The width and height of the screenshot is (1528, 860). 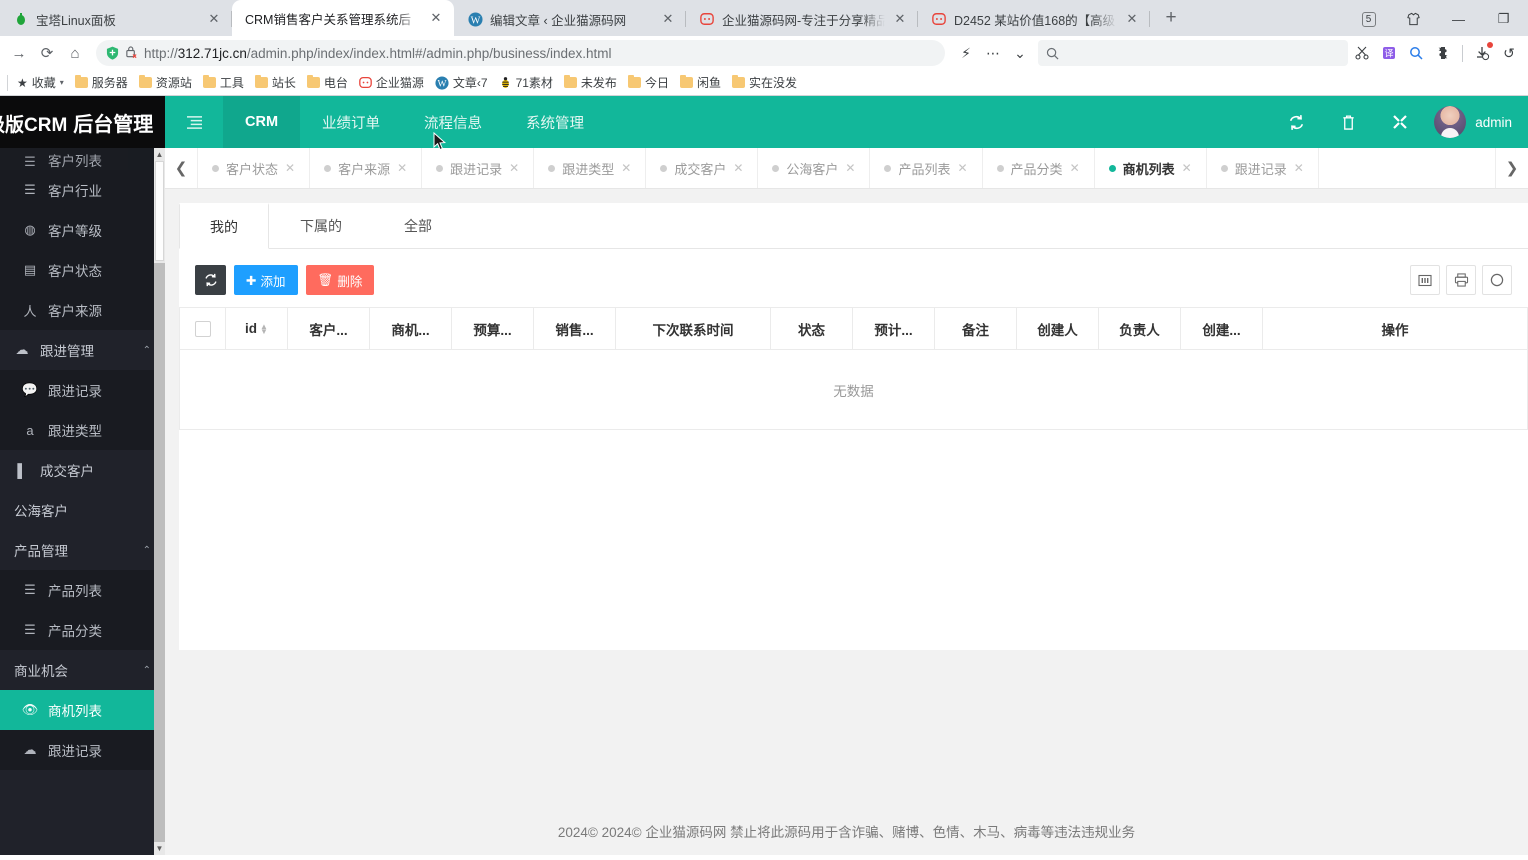 I want to click on sidebar-scrollbar: ▲ ▼, so click(x=159, y=501).